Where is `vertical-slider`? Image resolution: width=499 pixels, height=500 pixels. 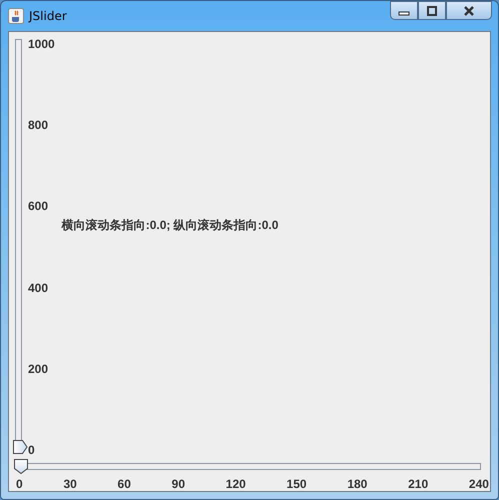 vertical-slider is located at coordinates (20, 246).